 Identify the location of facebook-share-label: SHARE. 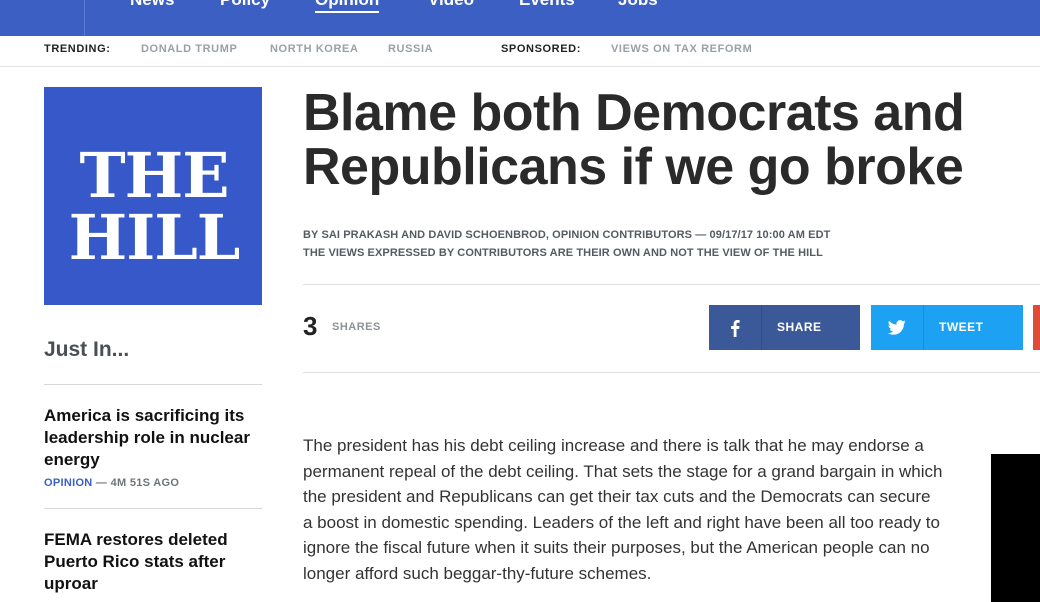
(799, 327).